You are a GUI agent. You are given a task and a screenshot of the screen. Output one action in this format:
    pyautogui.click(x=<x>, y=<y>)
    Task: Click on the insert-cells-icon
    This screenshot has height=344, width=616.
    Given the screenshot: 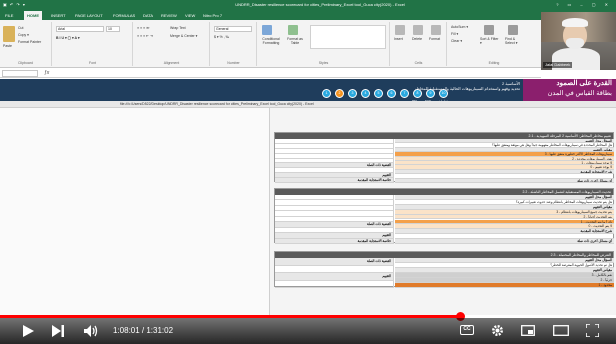 What is the action you would take?
    pyautogui.click(x=400, y=30)
    